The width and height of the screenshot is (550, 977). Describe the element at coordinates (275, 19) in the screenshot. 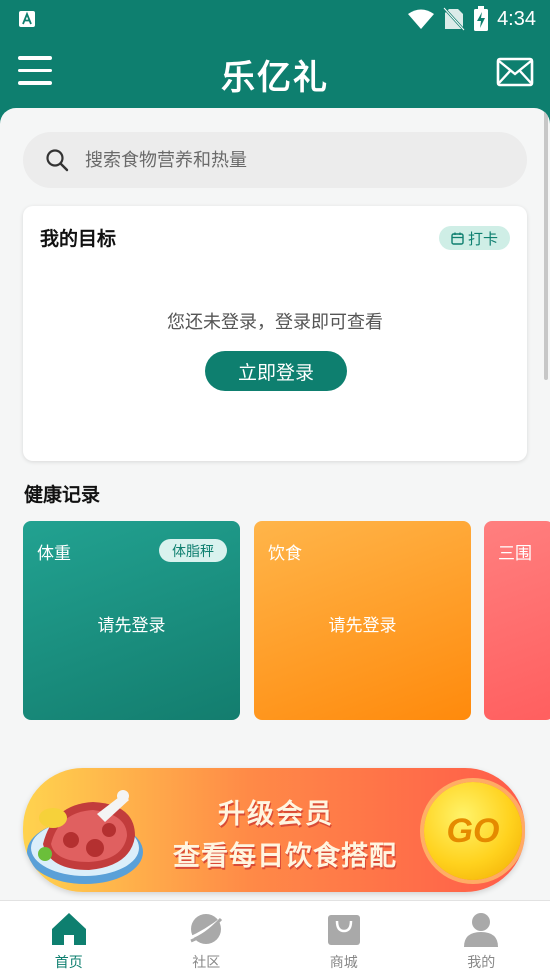

I see `status-bar: 4:34` at that location.